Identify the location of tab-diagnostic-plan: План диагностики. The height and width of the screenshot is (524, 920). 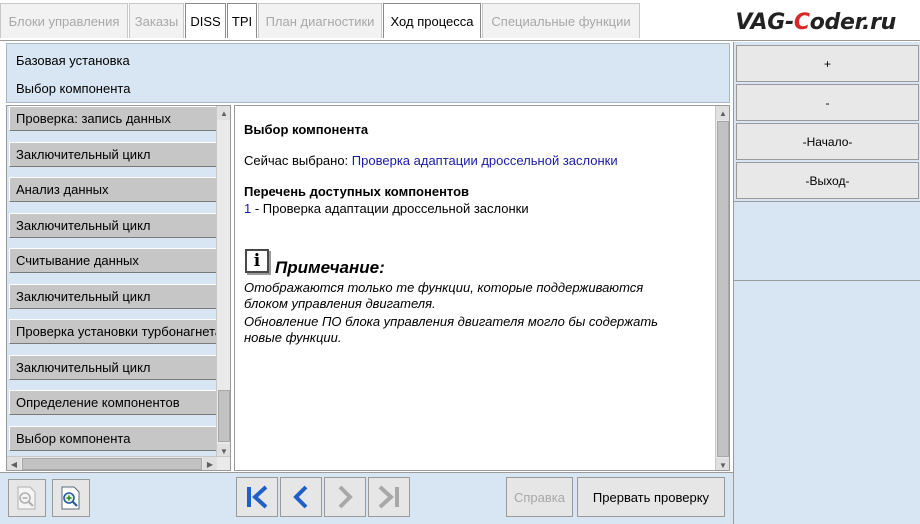
(320, 20).